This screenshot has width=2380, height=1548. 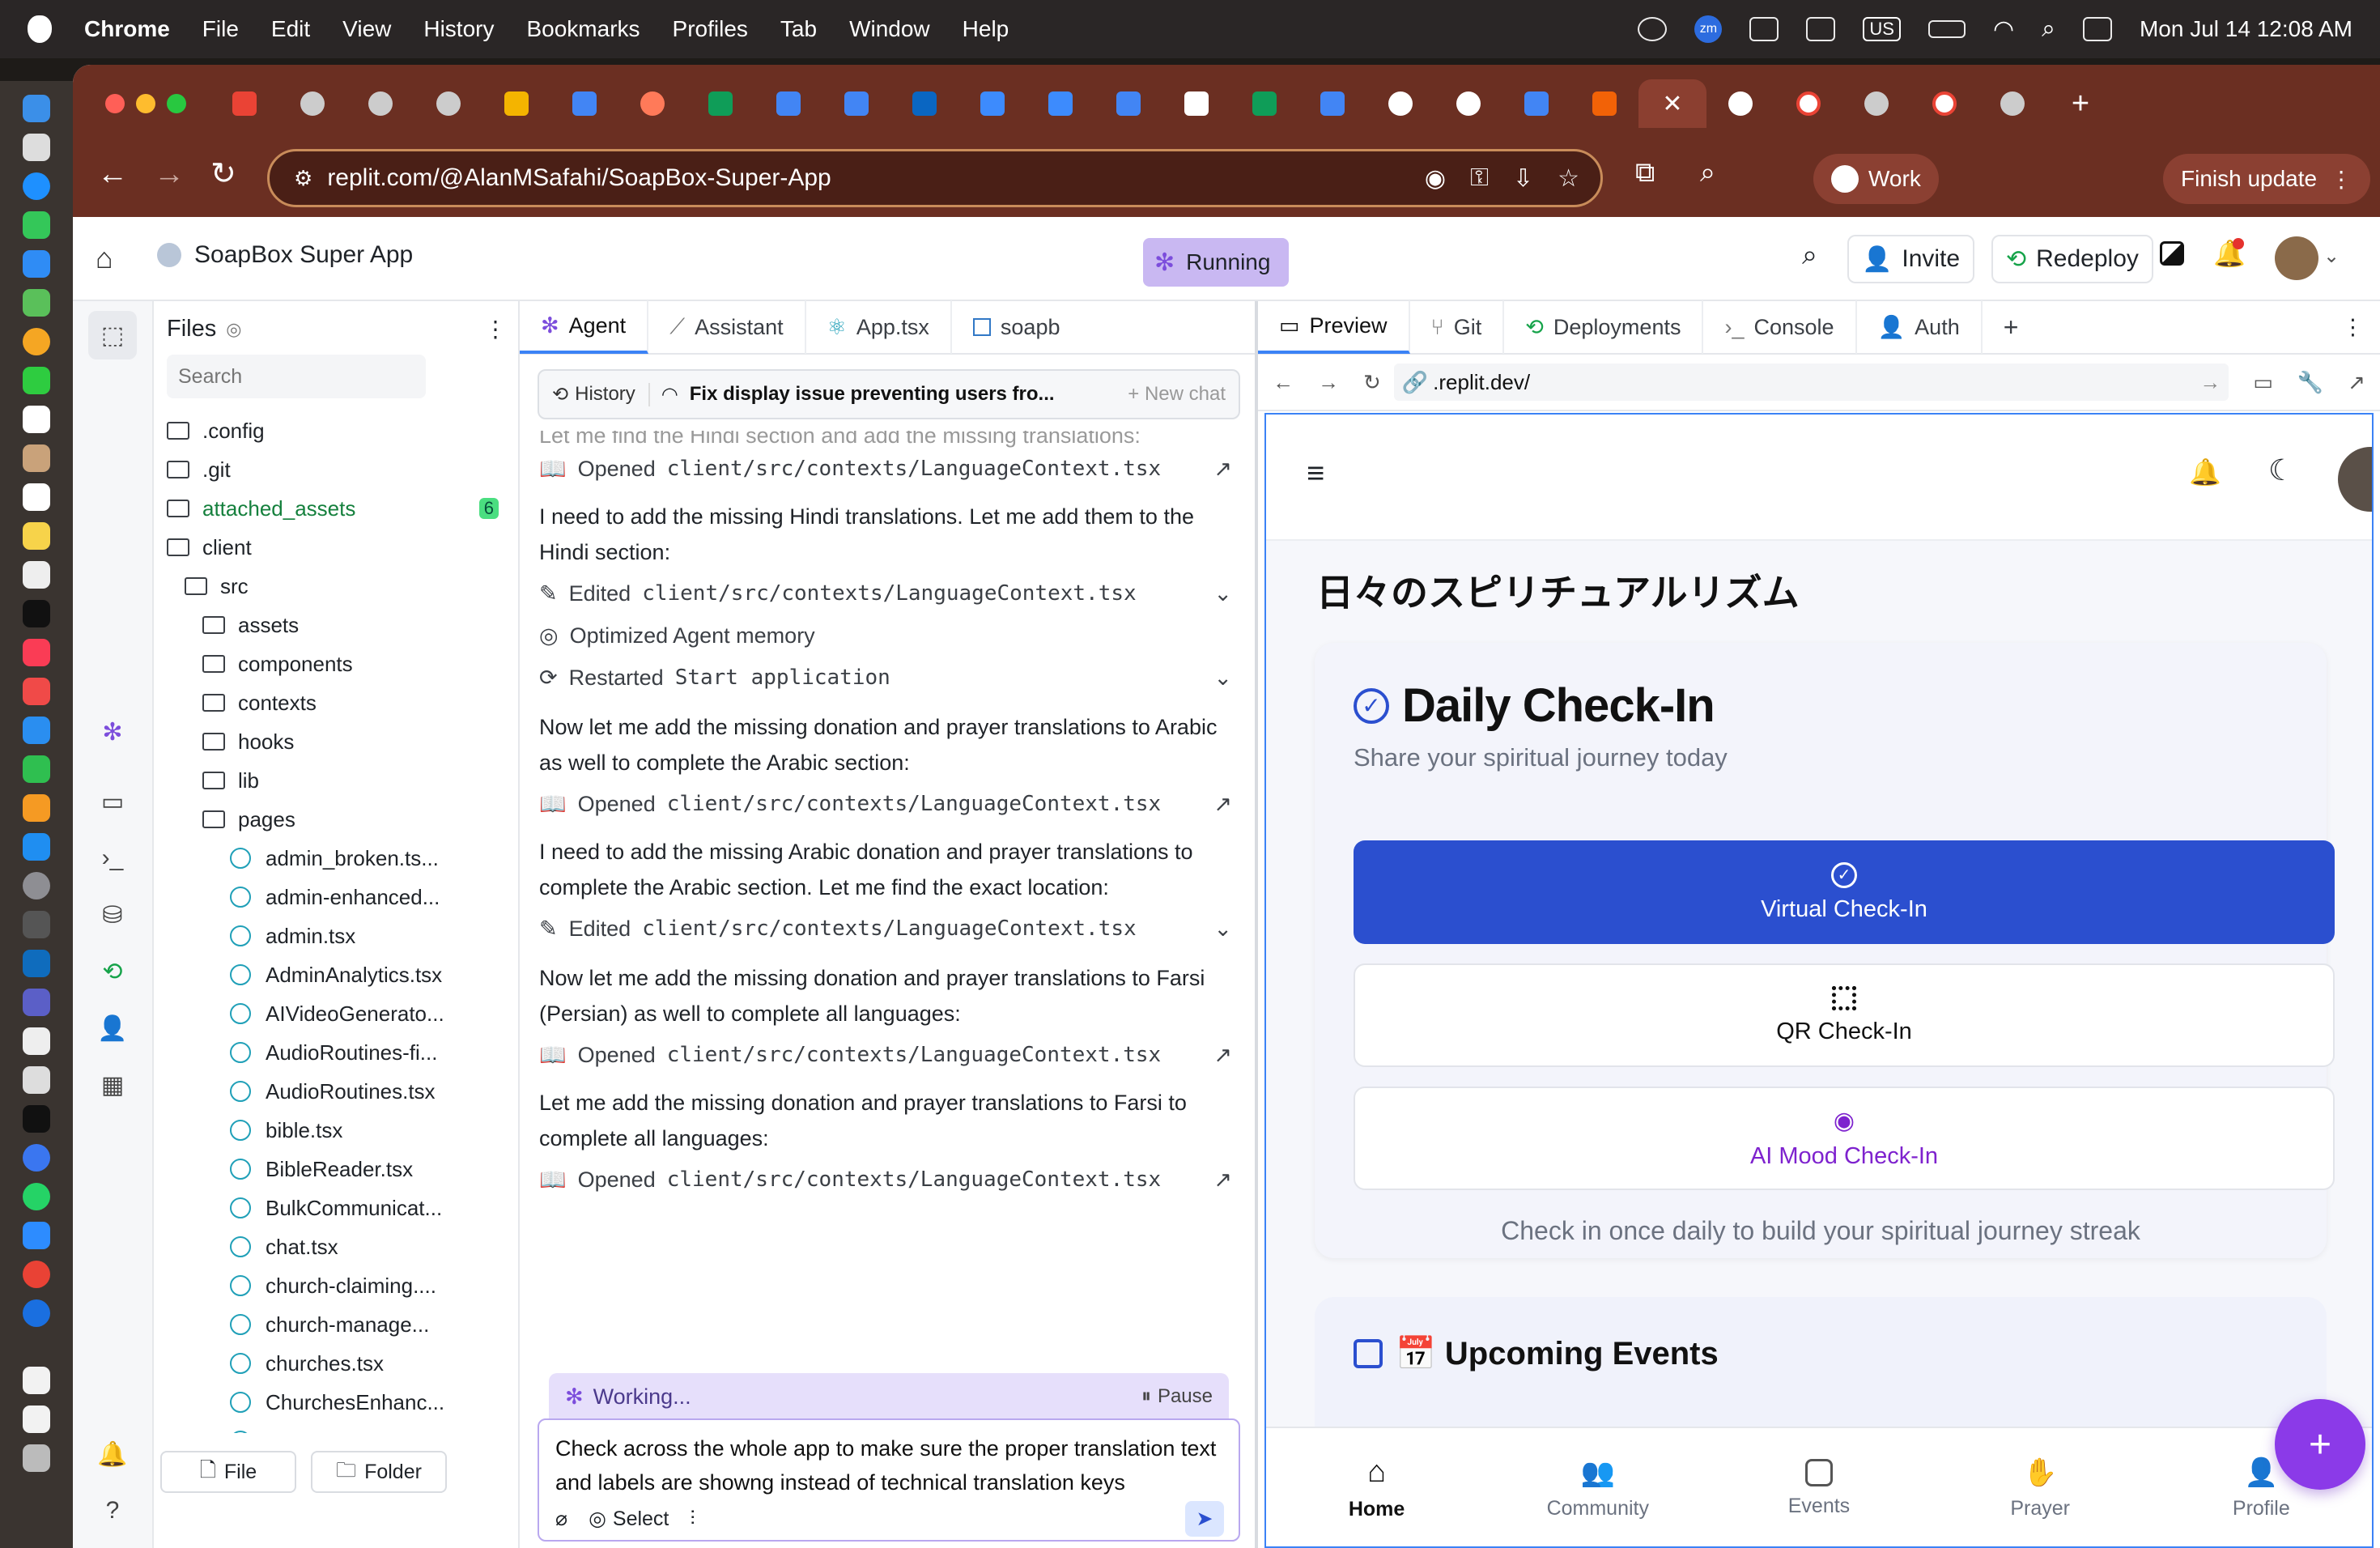 What do you see at coordinates (2263, 382) in the screenshot?
I see `device-icon: ▭` at bounding box center [2263, 382].